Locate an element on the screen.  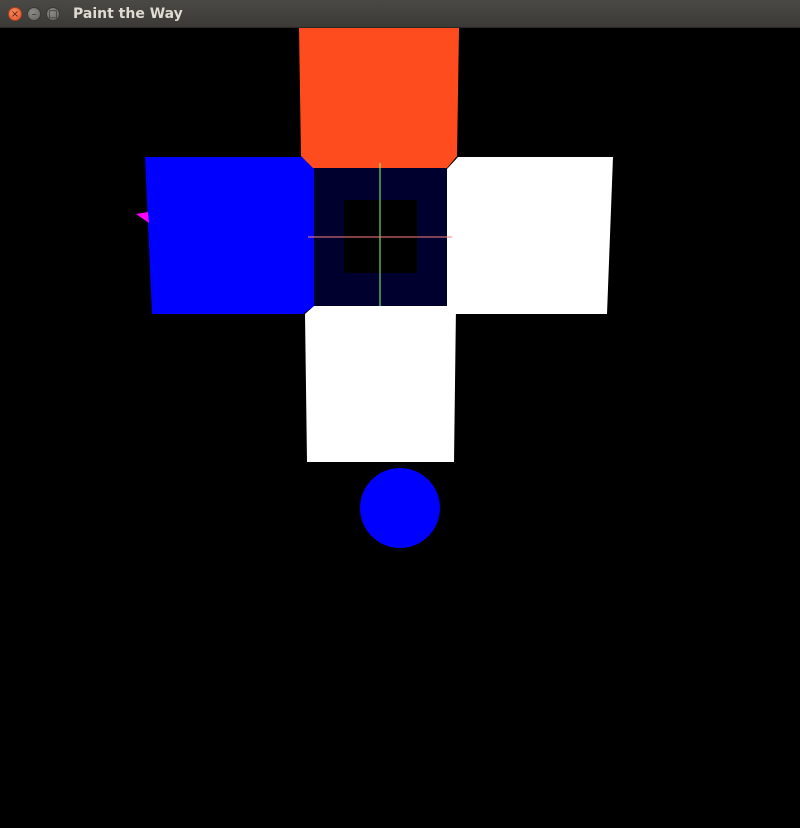
tile-left is located at coordinates (229, 235).